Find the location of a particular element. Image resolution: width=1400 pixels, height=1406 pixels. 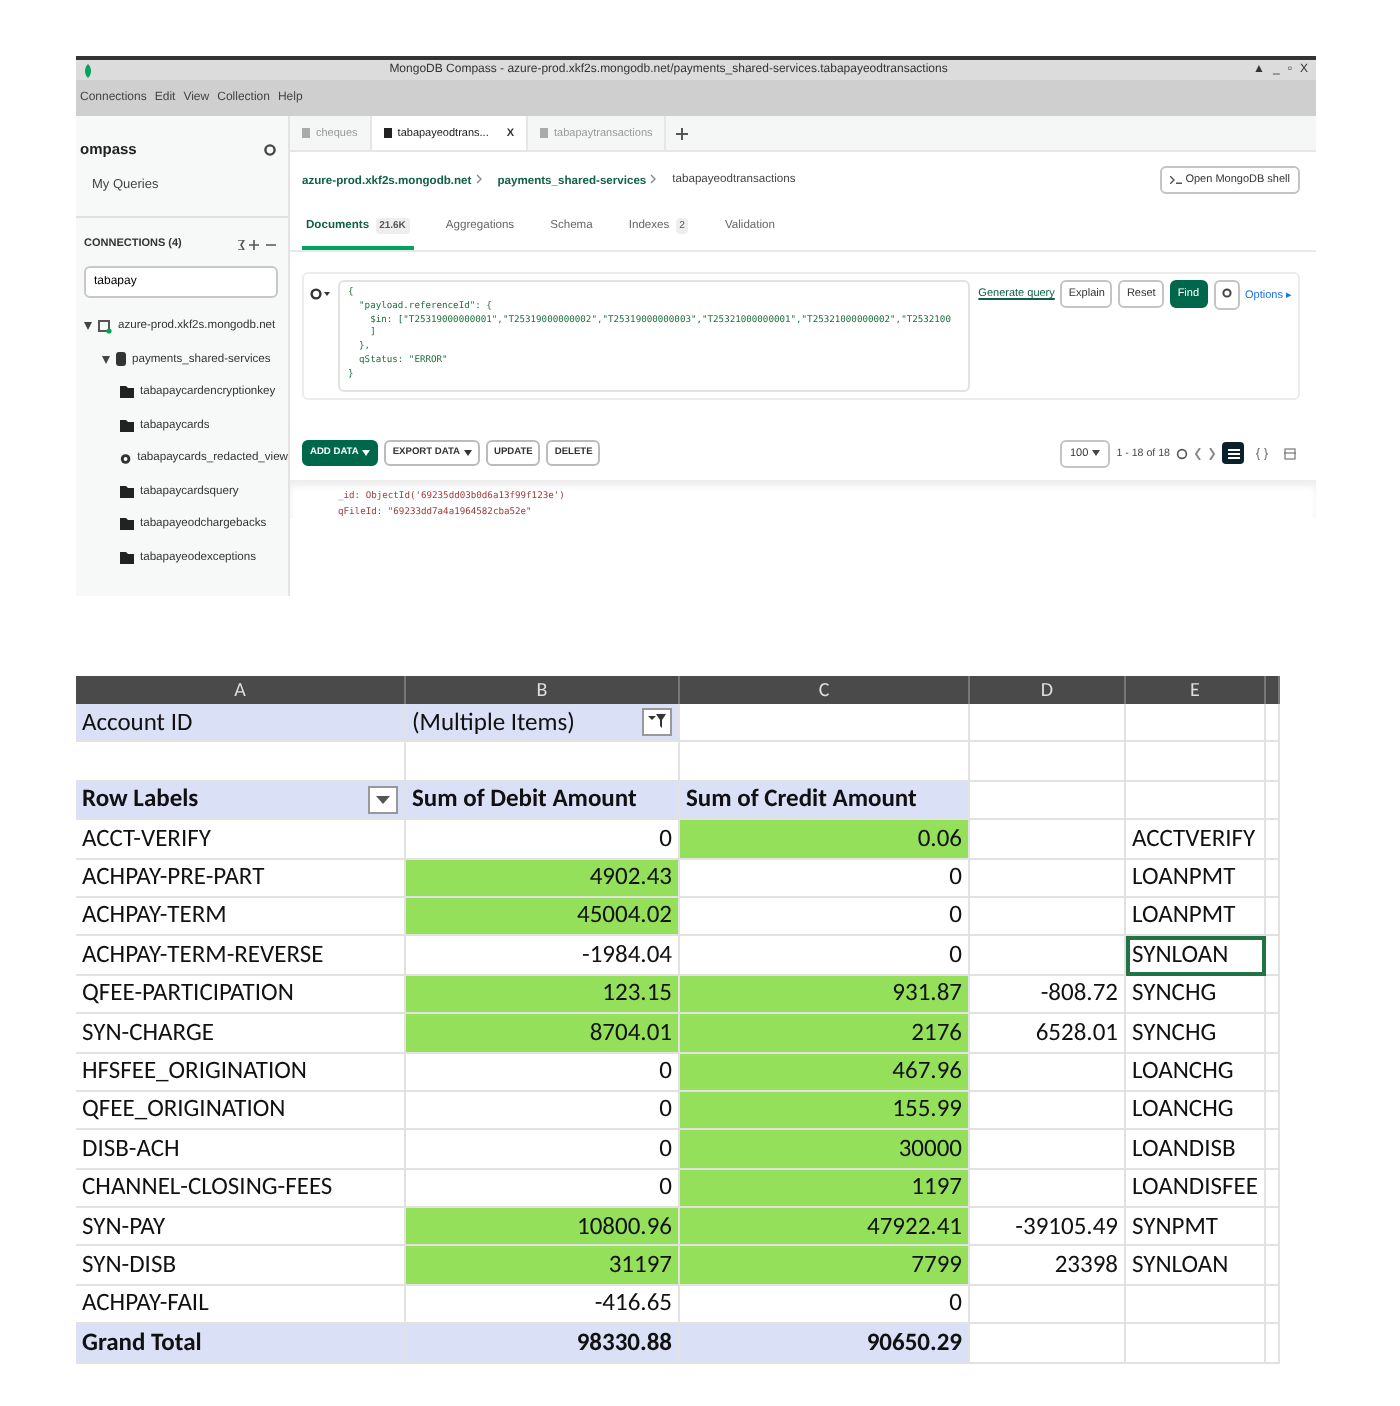

settings-button is located at coordinates (1226, 295).